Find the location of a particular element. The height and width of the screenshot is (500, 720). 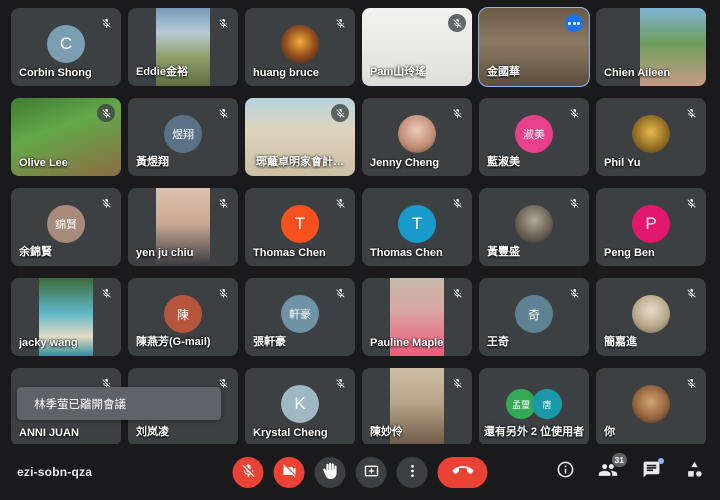

participant-tile: 金國華 is located at coordinates (534, 47).